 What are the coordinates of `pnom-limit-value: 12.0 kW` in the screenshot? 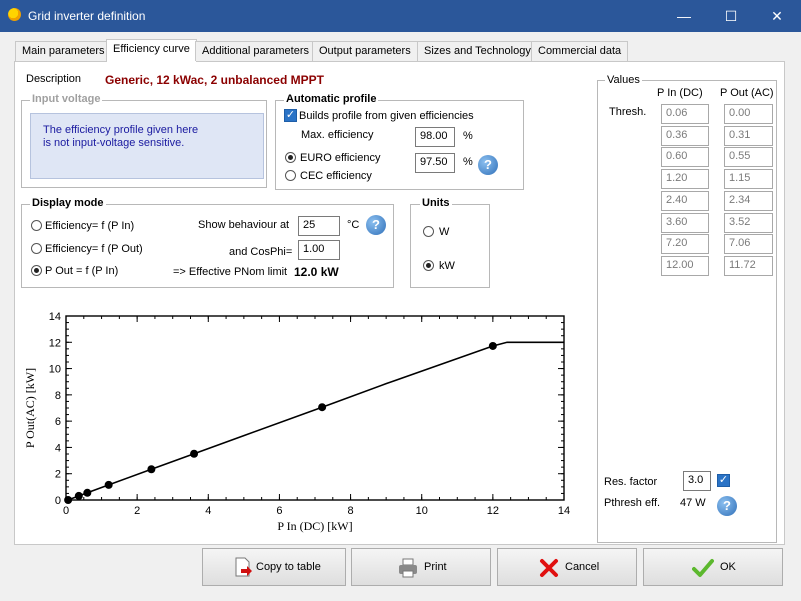 It's located at (316, 272).